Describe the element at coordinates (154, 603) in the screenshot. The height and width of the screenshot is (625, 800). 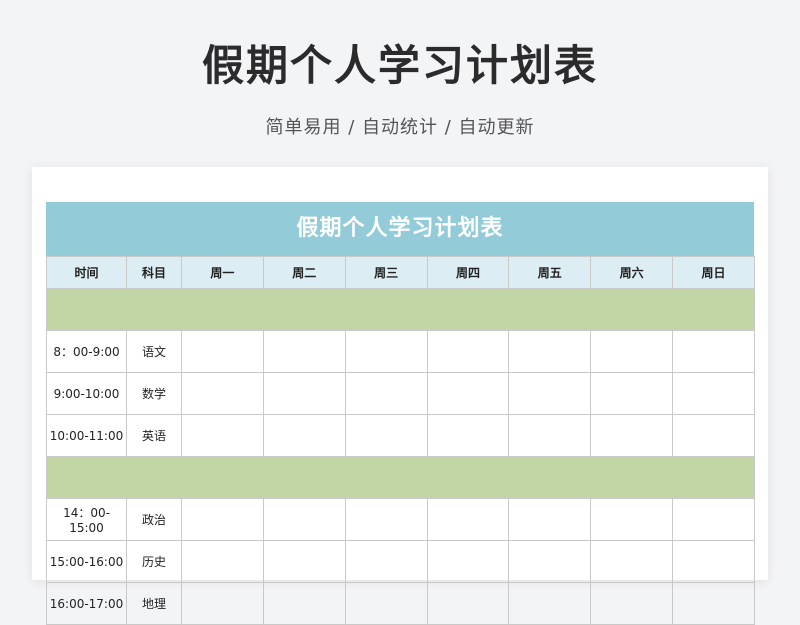
I see `subject-cell: 地理` at that location.